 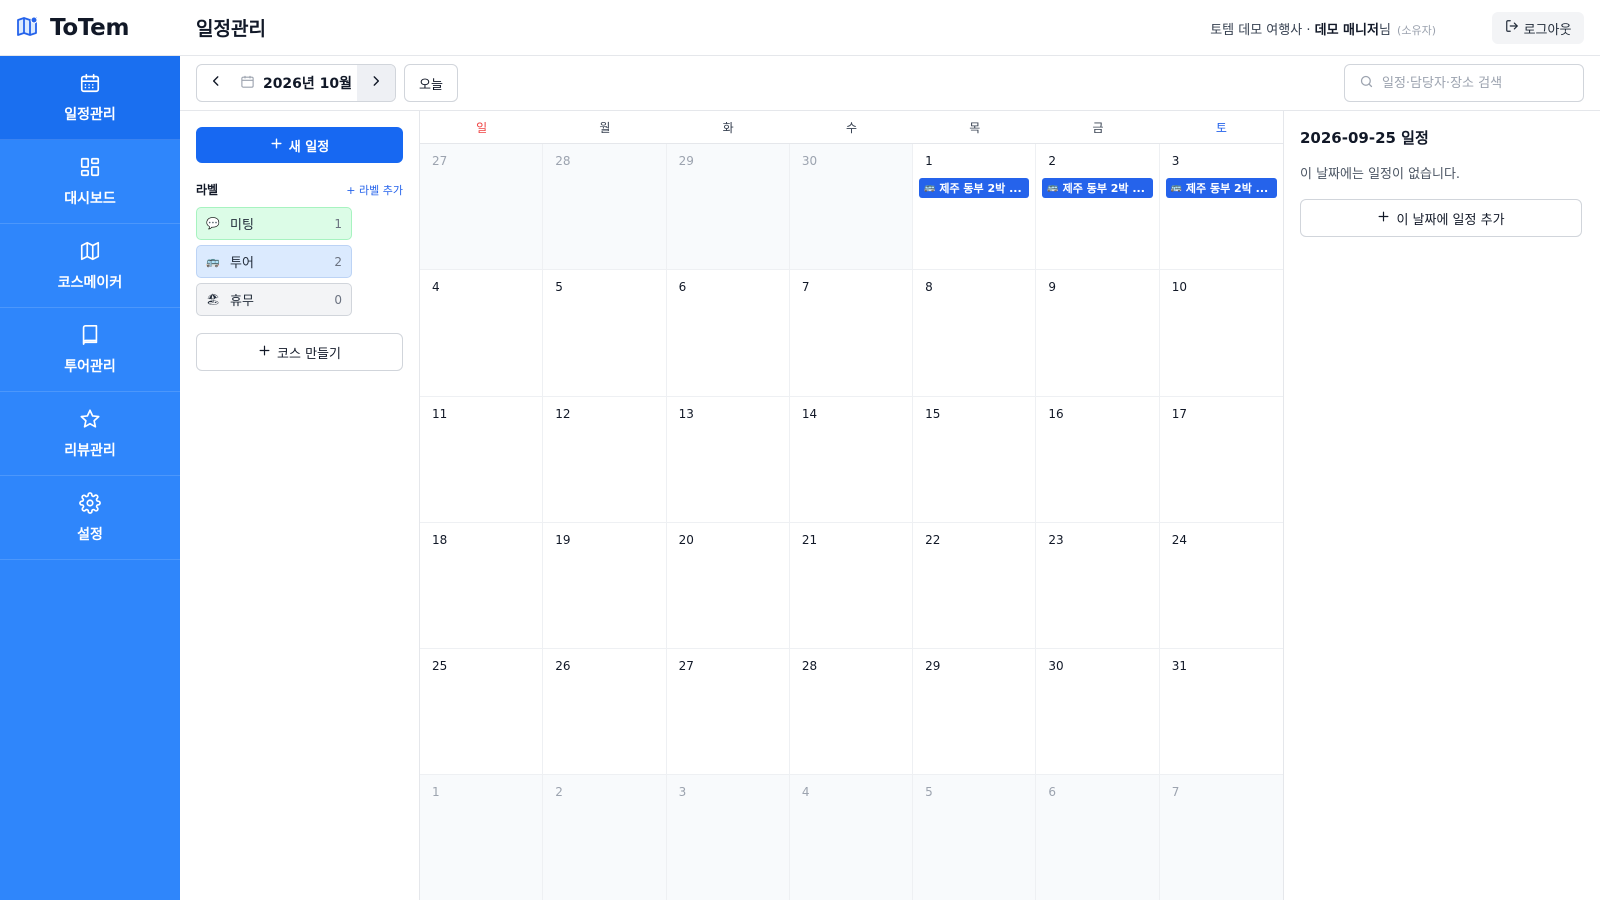 What do you see at coordinates (1098, 586) in the screenshot?
I see `calendar-day-cell: 23` at bounding box center [1098, 586].